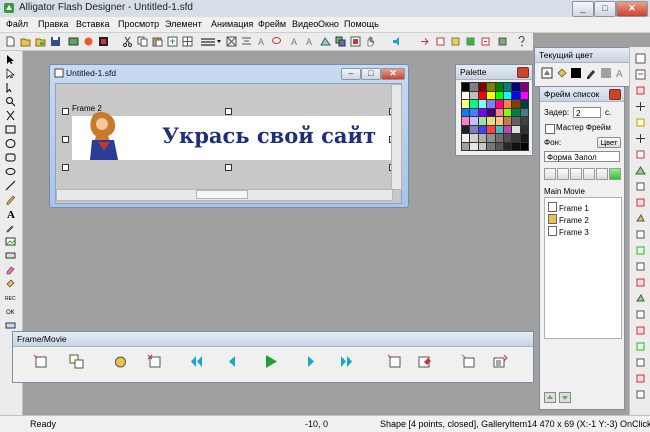 This screenshot has height=432, width=650. Describe the element at coordinates (40, 361) in the screenshot. I see `new-frame-icon` at that location.